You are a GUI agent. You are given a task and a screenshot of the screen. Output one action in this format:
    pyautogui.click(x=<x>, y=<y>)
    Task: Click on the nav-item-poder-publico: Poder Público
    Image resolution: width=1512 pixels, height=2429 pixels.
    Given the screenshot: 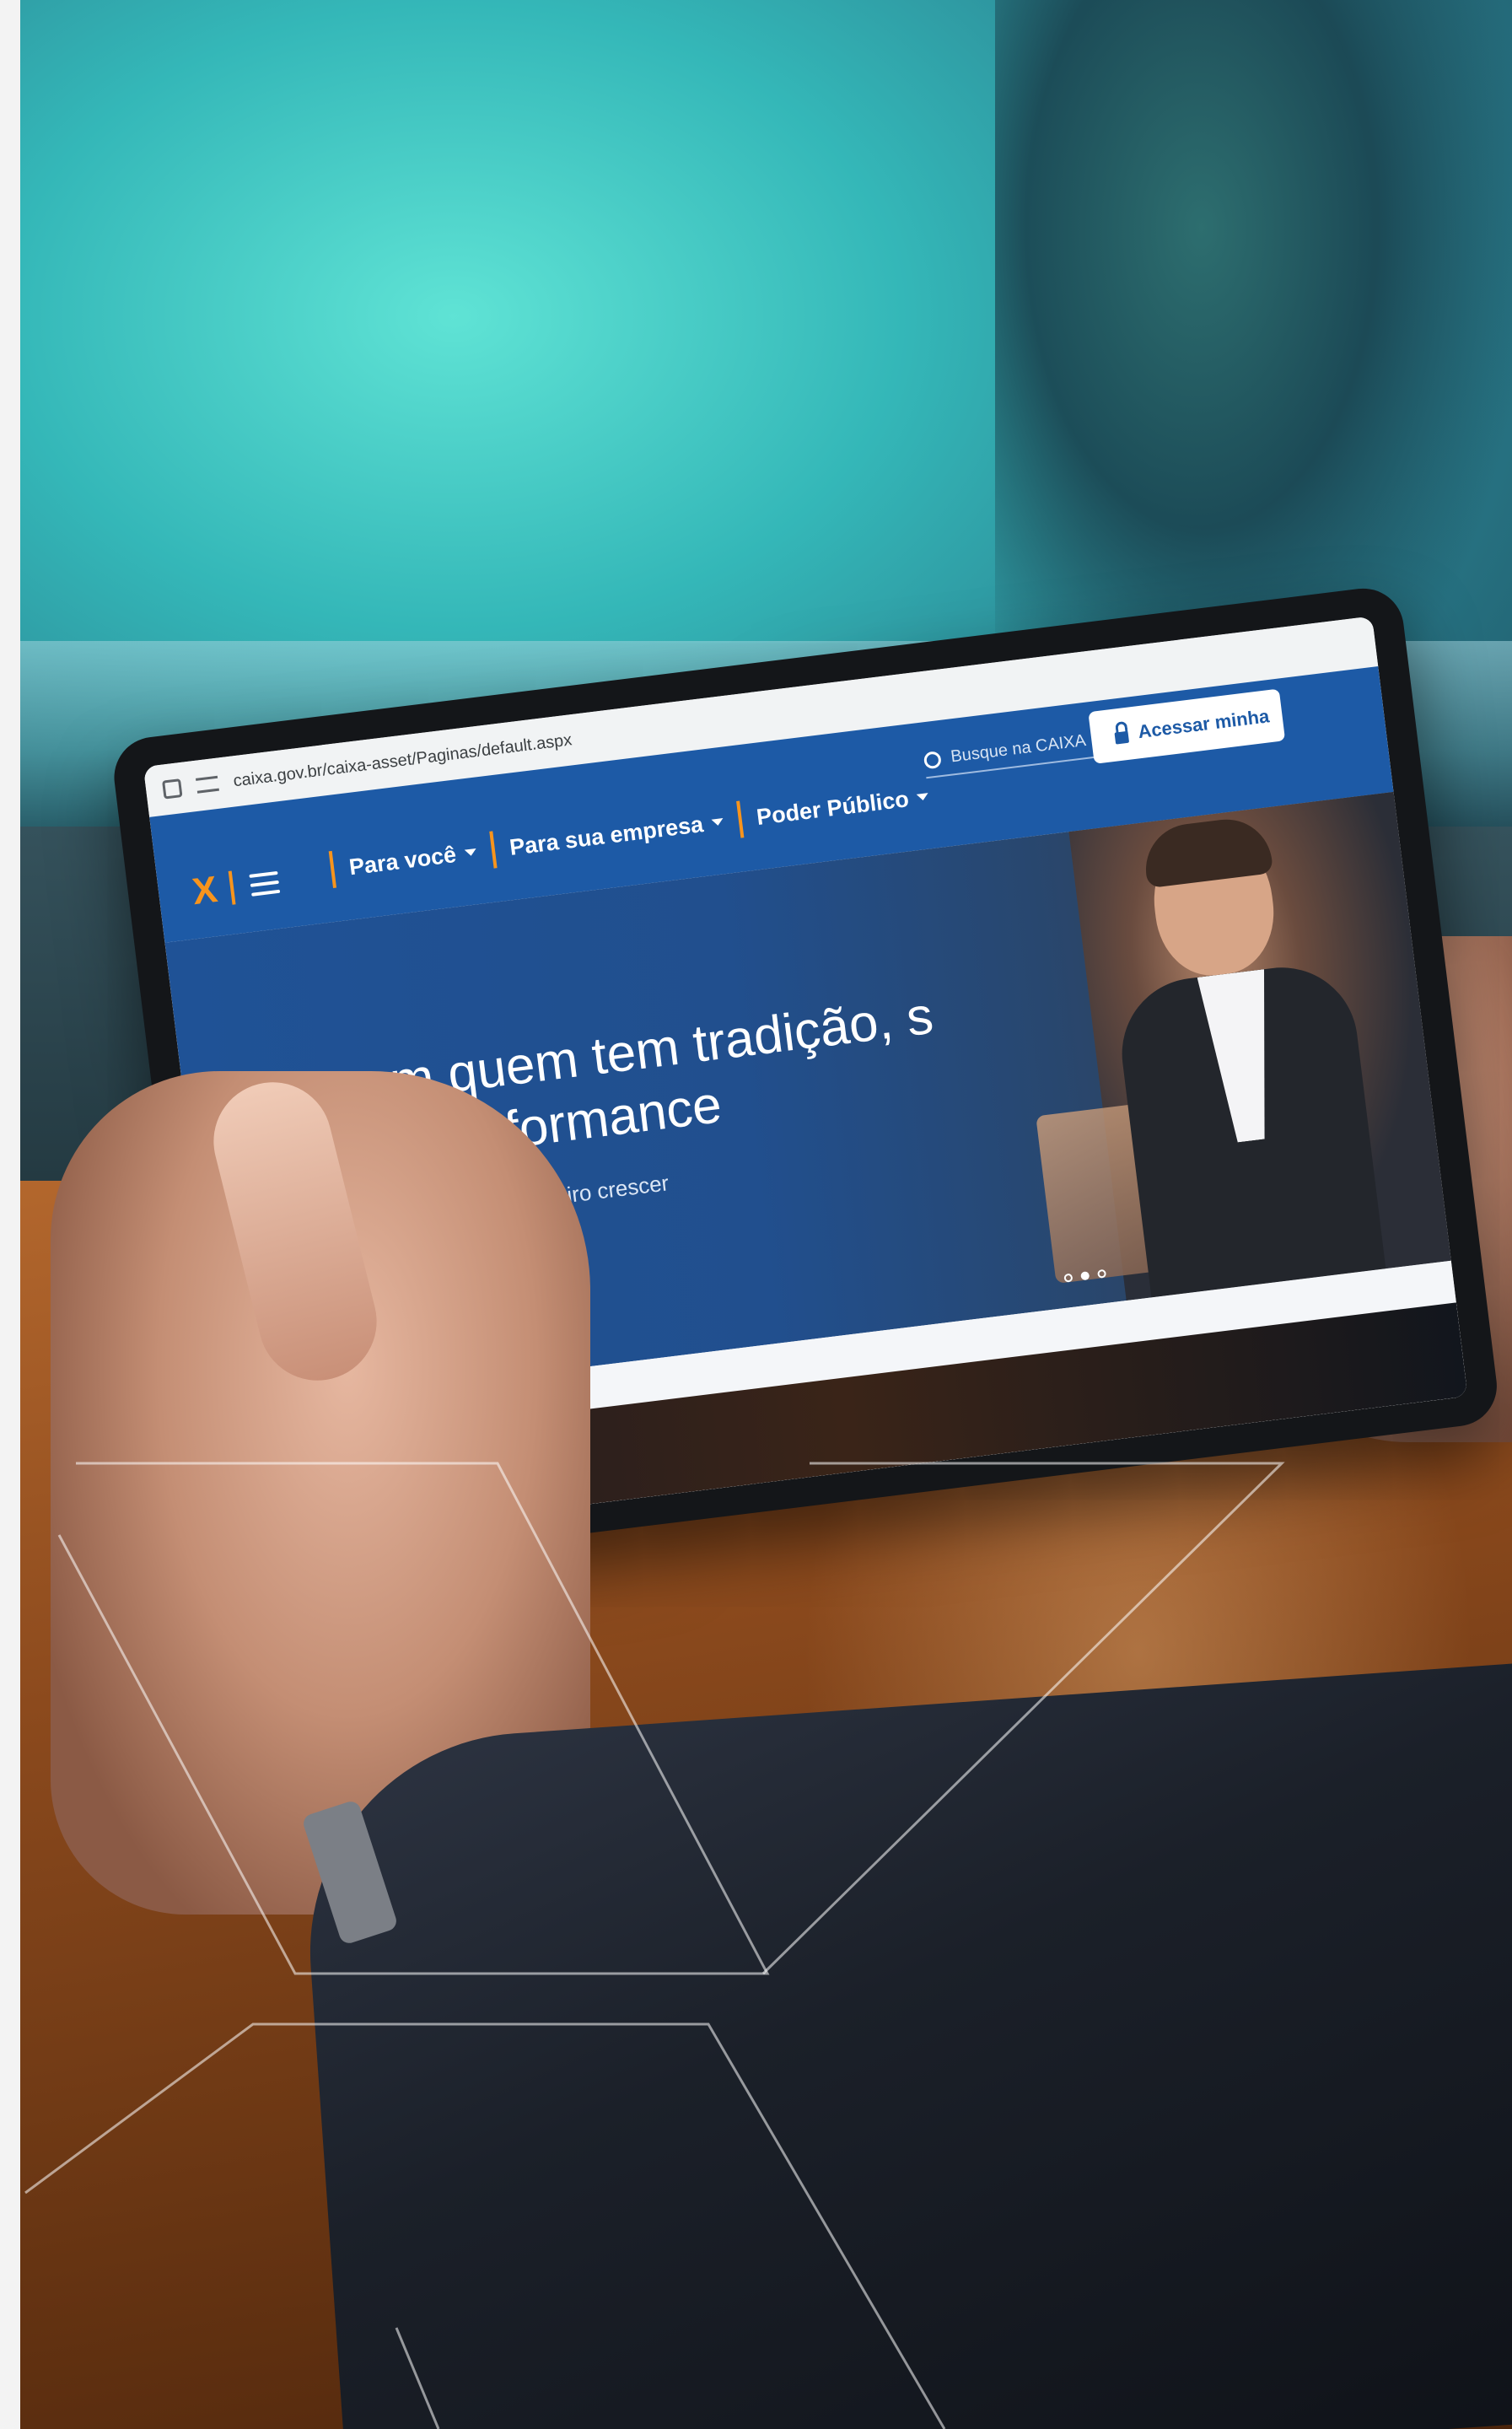 What is the action you would take?
    pyautogui.click(x=842, y=807)
    